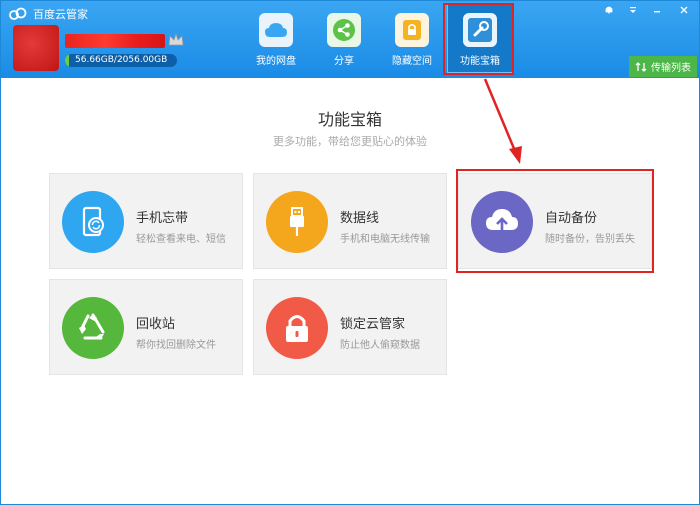  Describe the element at coordinates (380, 345) in the screenshot. I see `card-desc: 防止他人偷窥数据` at that location.